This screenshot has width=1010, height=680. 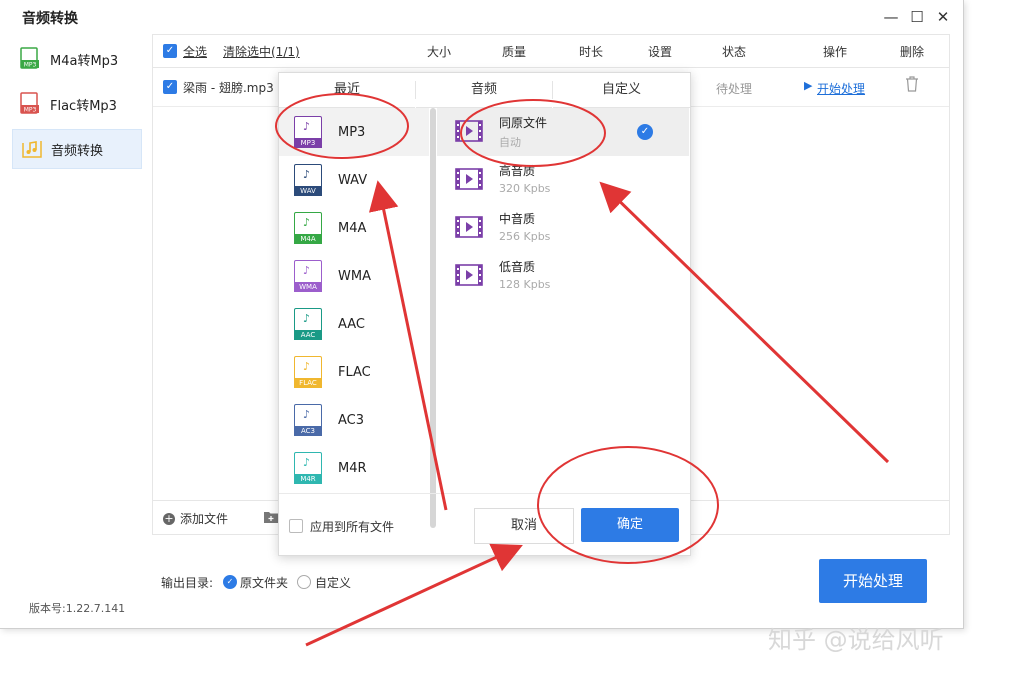 I want to click on format-item-wav: ♪ WAV WAV, so click(x=354, y=180).